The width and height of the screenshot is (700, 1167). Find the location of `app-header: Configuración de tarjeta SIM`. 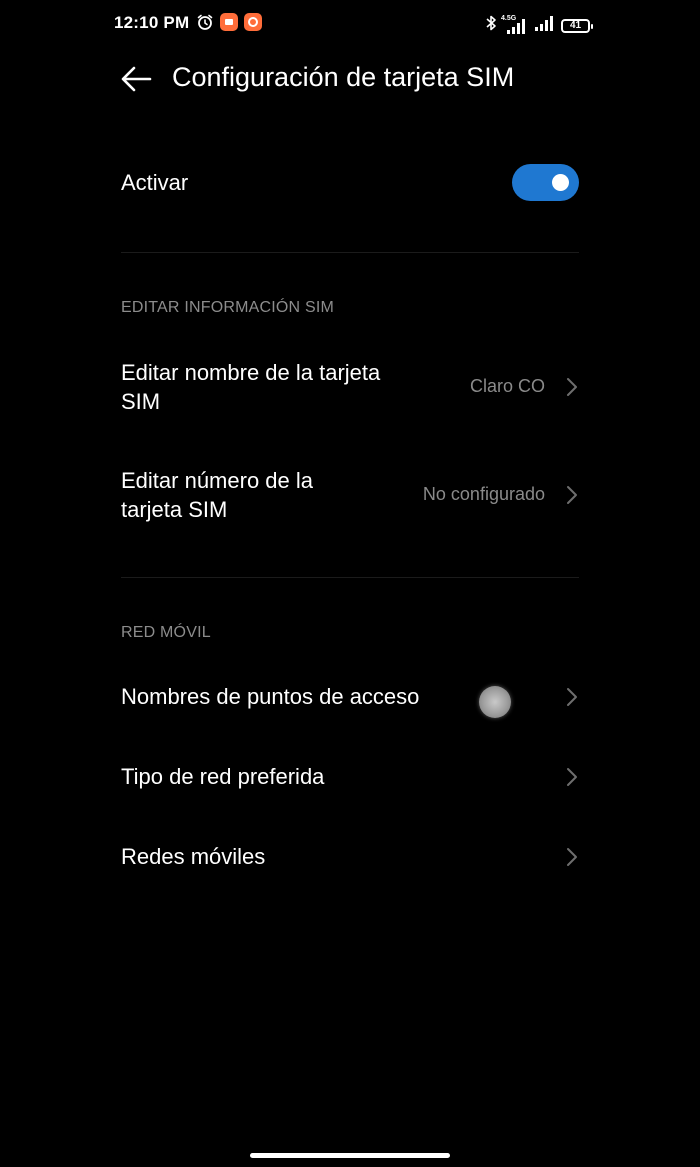

app-header: Configuración de tarjeta SIM is located at coordinates (350, 80).